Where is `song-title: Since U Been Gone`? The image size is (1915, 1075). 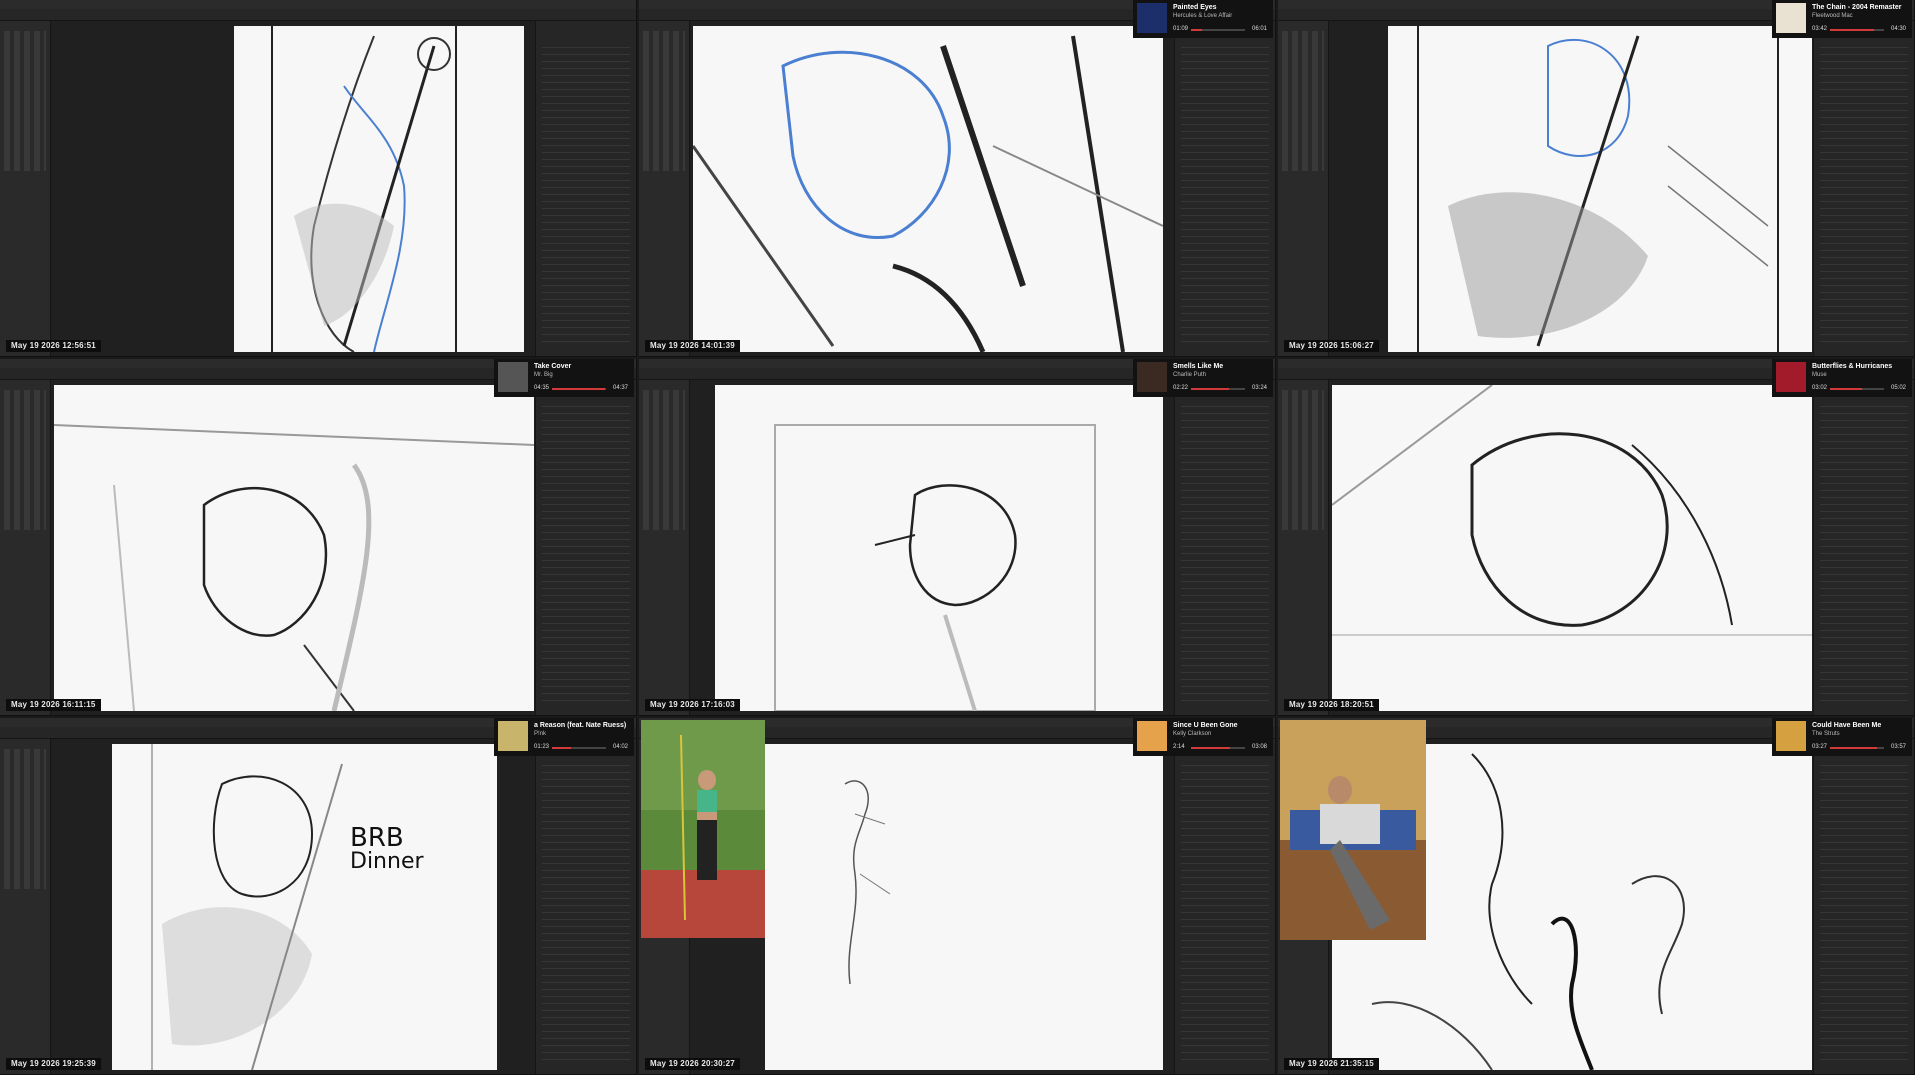 song-title: Since U Been Gone is located at coordinates (1205, 725).